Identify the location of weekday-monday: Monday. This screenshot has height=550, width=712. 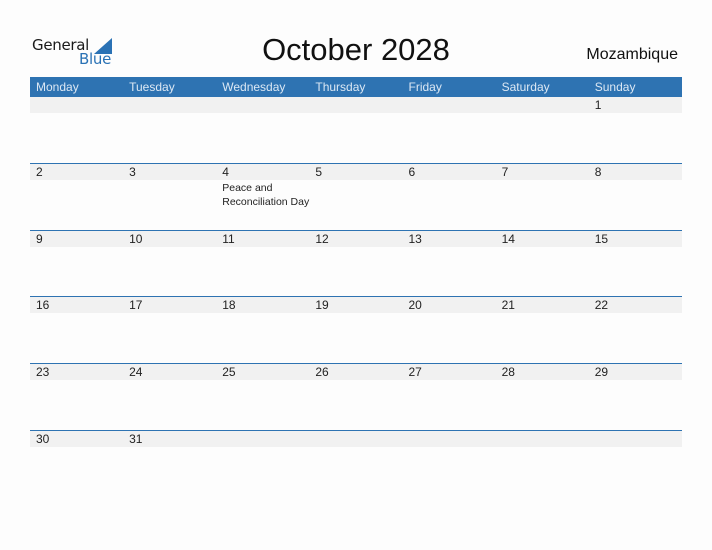
(57, 87).